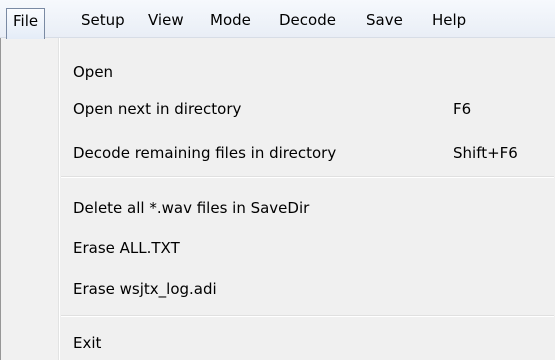  What do you see at coordinates (462, 109) in the screenshot?
I see `menu-item-shortcut: F6` at bounding box center [462, 109].